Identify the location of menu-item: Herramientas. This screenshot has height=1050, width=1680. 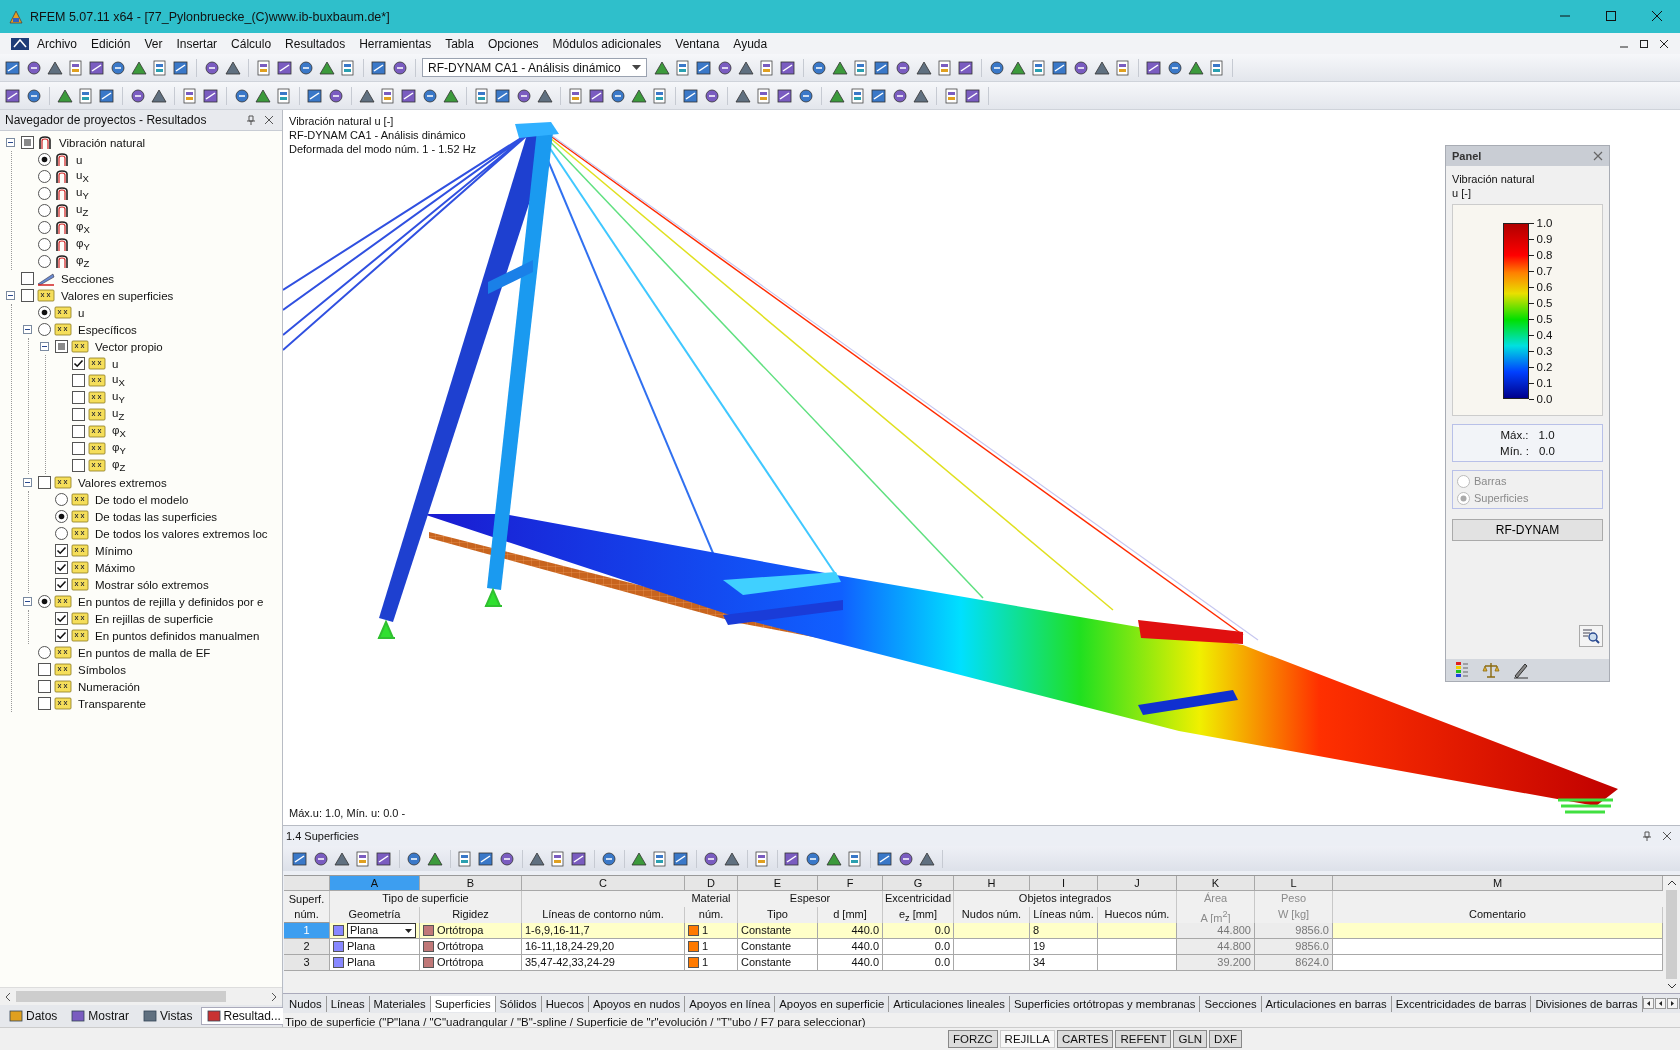
(395, 43).